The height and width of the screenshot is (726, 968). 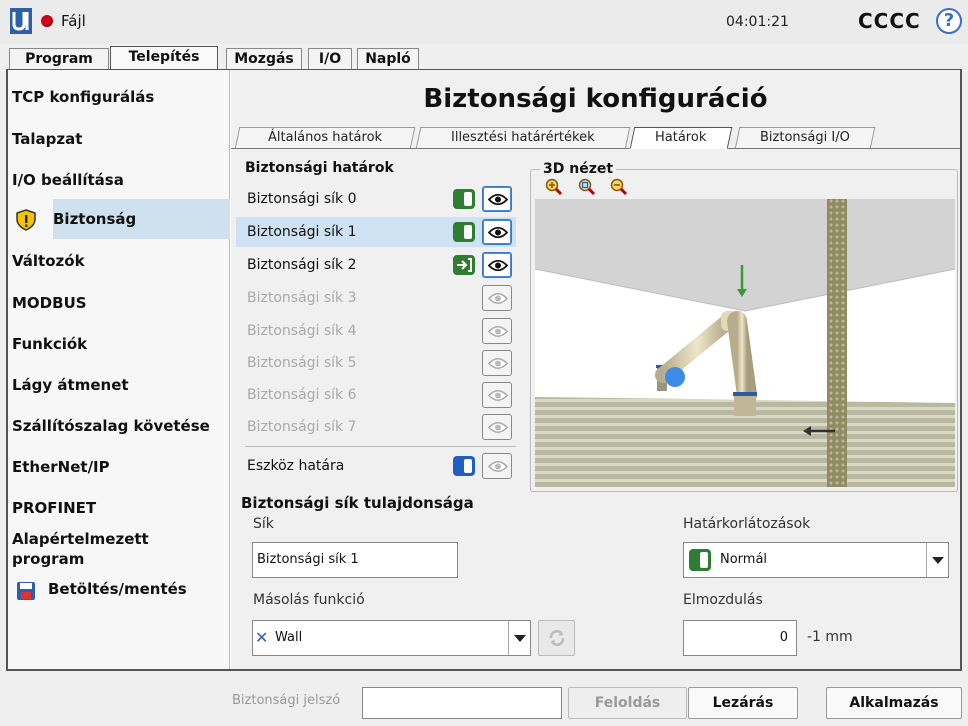 I want to click on plane-name-field: Biztonsági sík 1, so click(x=355, y=560).